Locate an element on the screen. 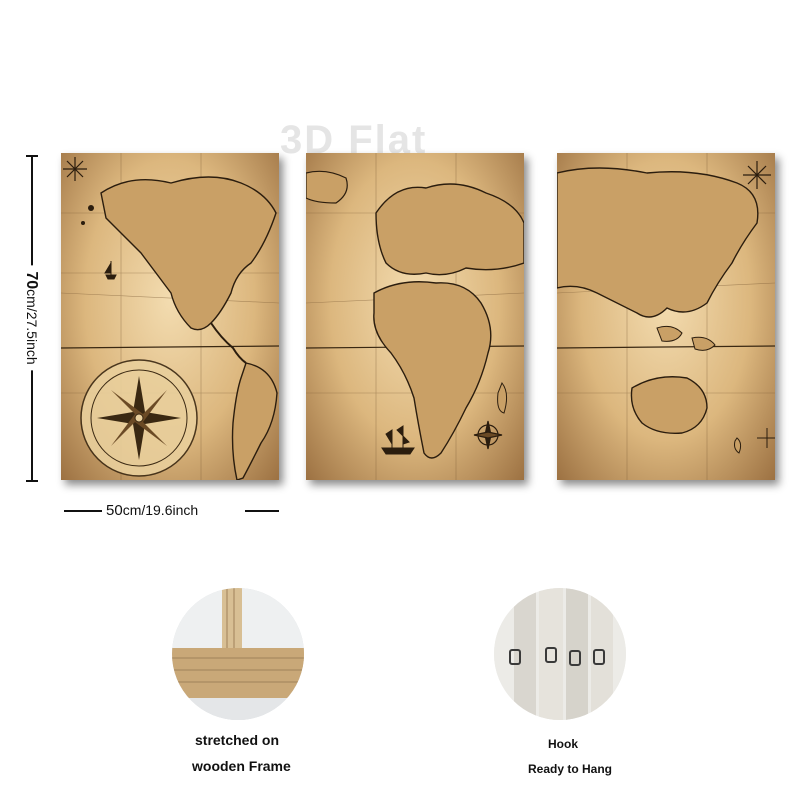 The width and height of the screenshot is (800, 800). canvas-panel-left is located at coordinates (170, 316).